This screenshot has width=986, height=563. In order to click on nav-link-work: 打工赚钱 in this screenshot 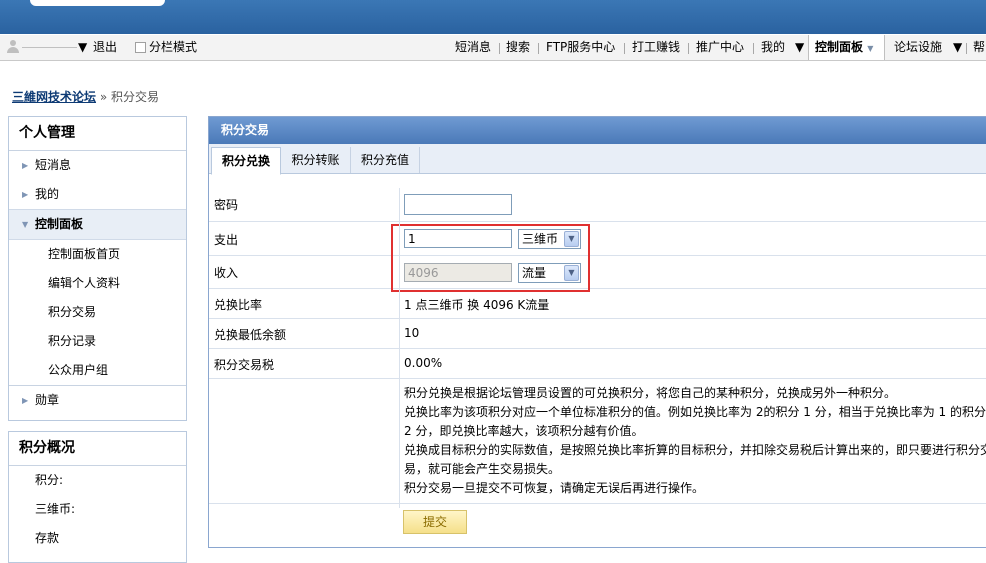, I will do `click(656, 47)`.